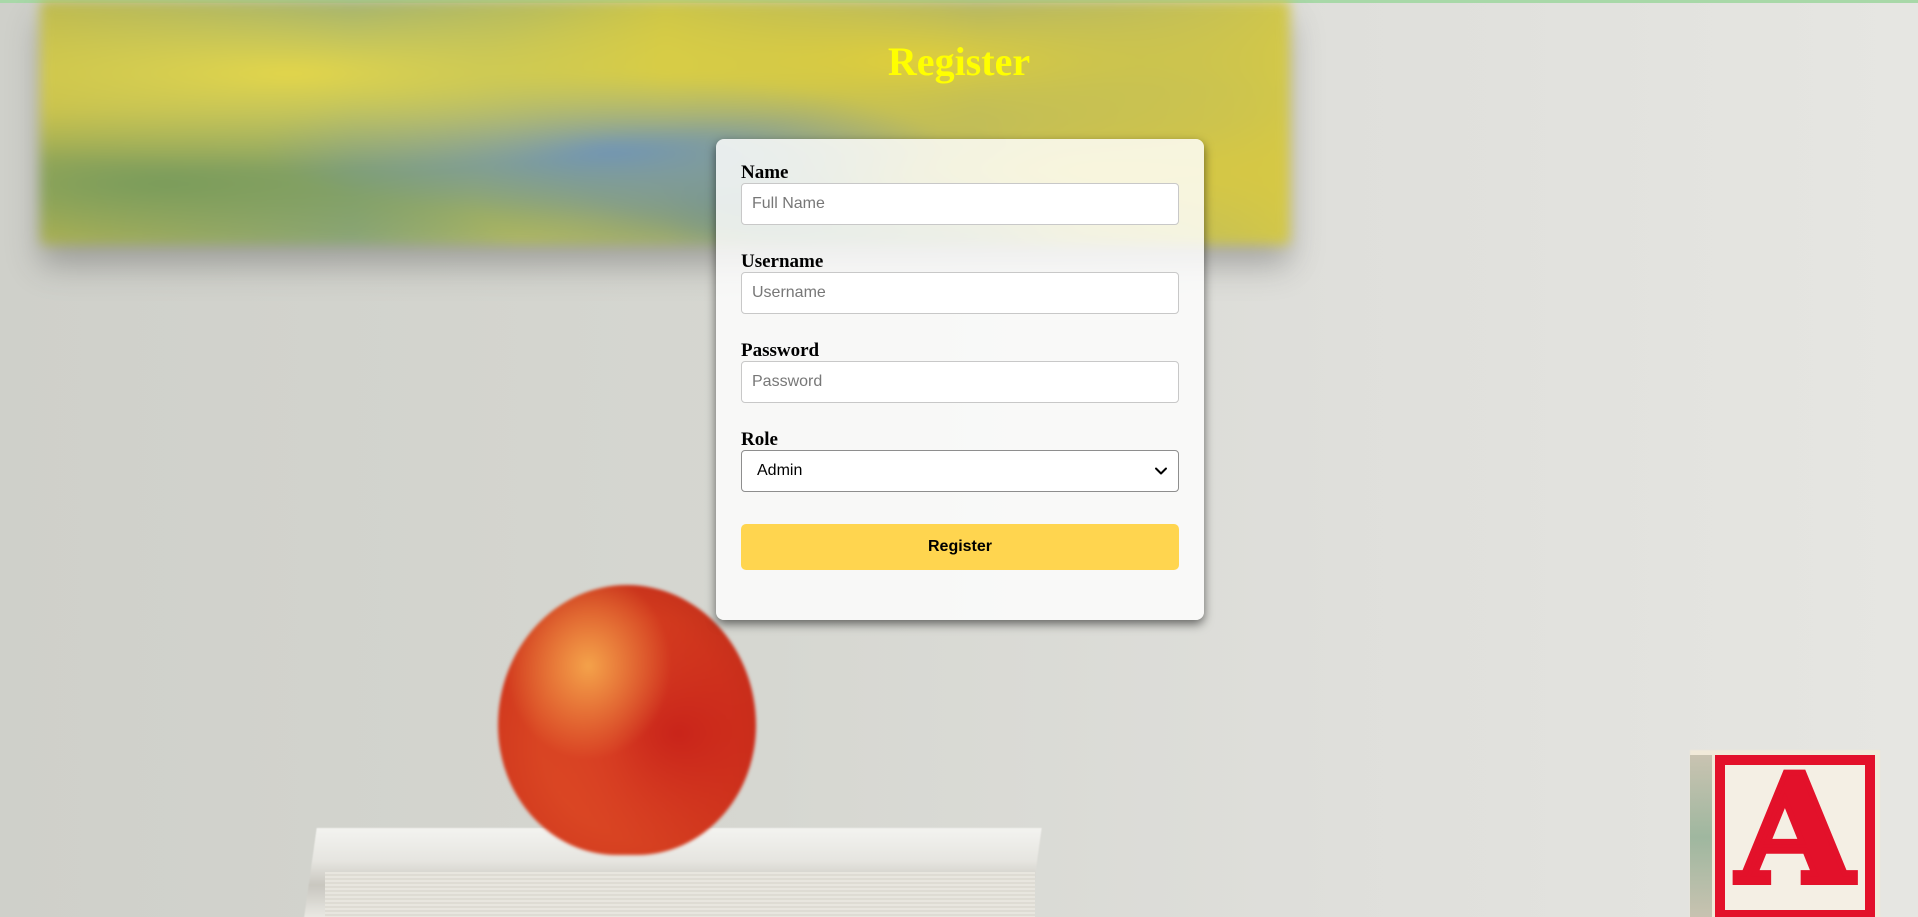 The height and width of the screenshot is (917, 1918). I want to click on role-field-group: Role Admin, so click(960, 461).